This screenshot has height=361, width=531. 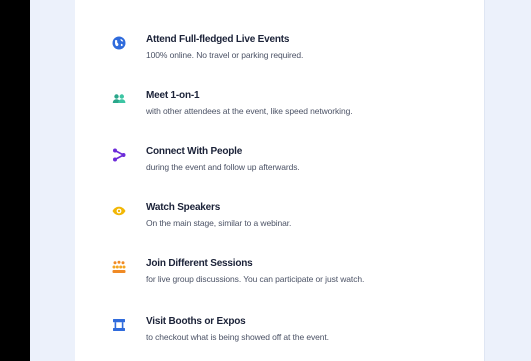 What do you see at coordinates (218, 39) in the screenshot?
I see `feature-title: Attend Full-fledged Live Events` at bounding box center [218, 39].